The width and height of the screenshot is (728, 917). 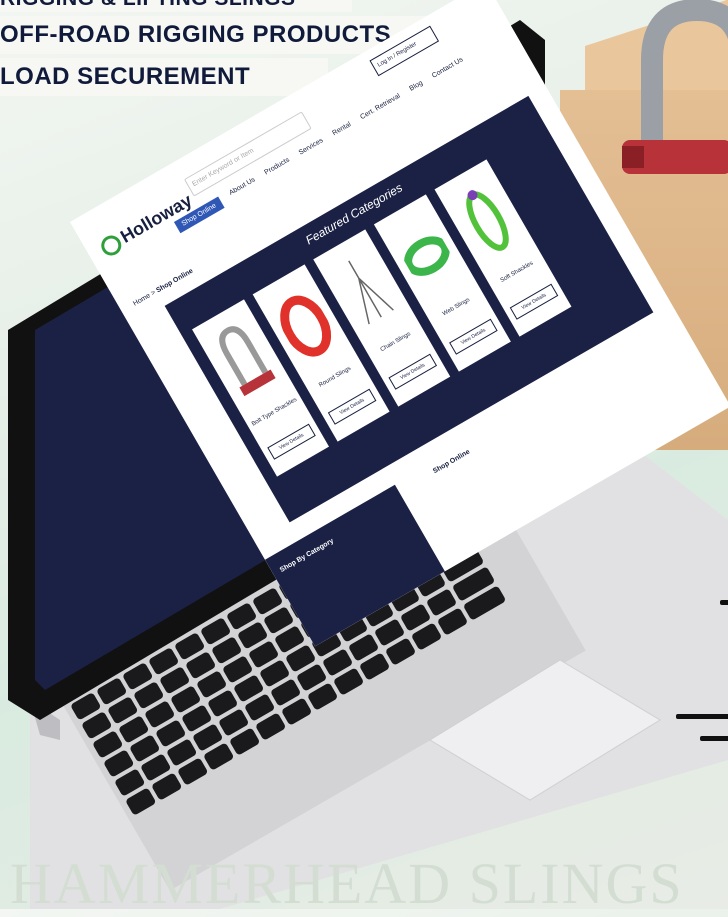 I want to click on nav-about-us: About Us, so click(x=243, y=189).